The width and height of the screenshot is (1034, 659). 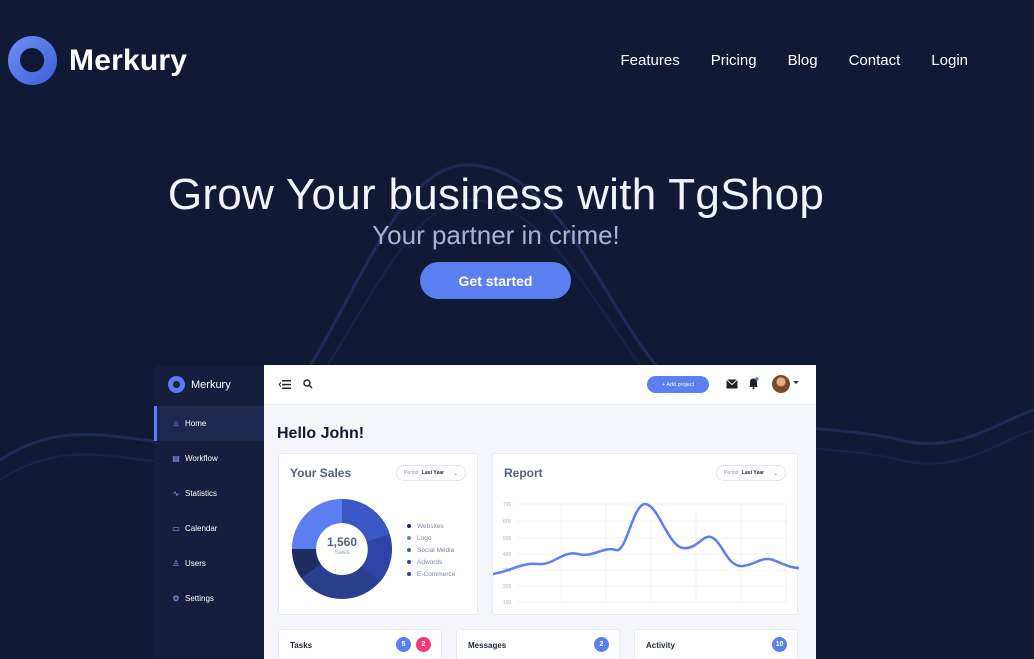 What do you see at coordinates (342, 542) in the screenshot?
I see `sales-total: 1,560` at bounding box center [342, 542].